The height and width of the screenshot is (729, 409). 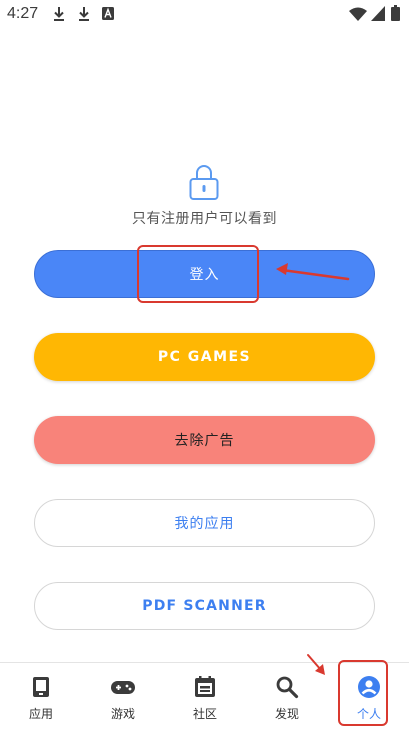 What do you see at coordinates (122, 714) in the screenshot?
I see `tab-games-label: 游戏` at bounding box center [122, 714].